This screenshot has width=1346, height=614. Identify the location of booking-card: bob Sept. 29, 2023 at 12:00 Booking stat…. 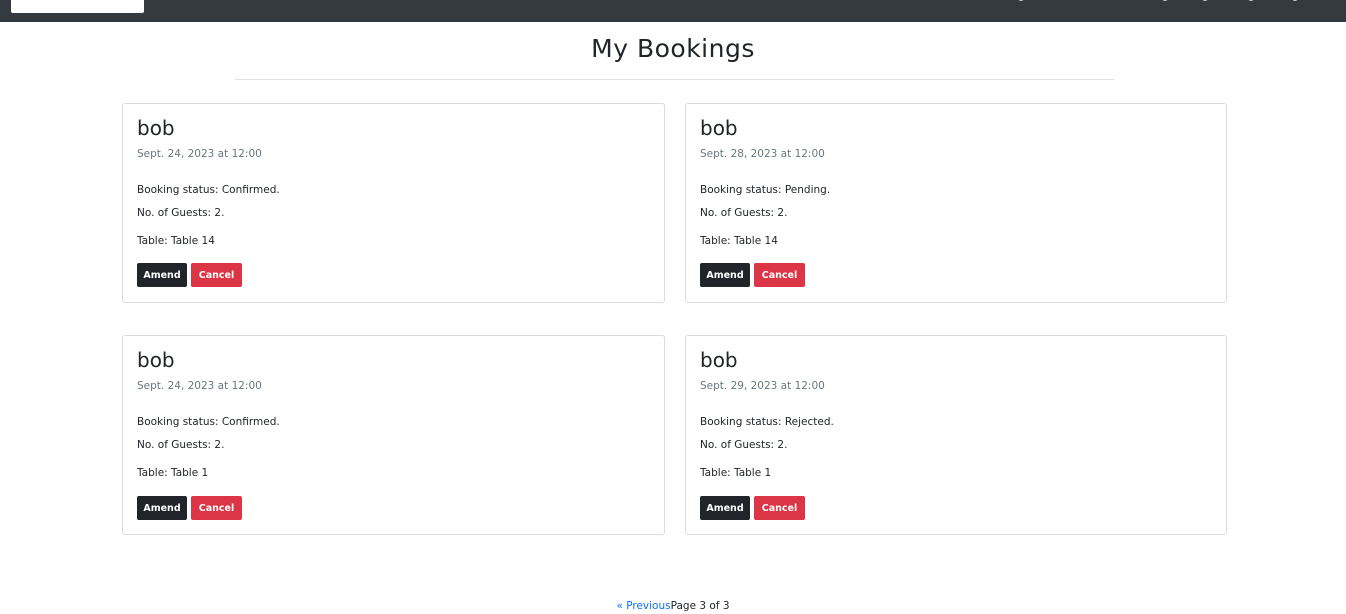
(956, 435).